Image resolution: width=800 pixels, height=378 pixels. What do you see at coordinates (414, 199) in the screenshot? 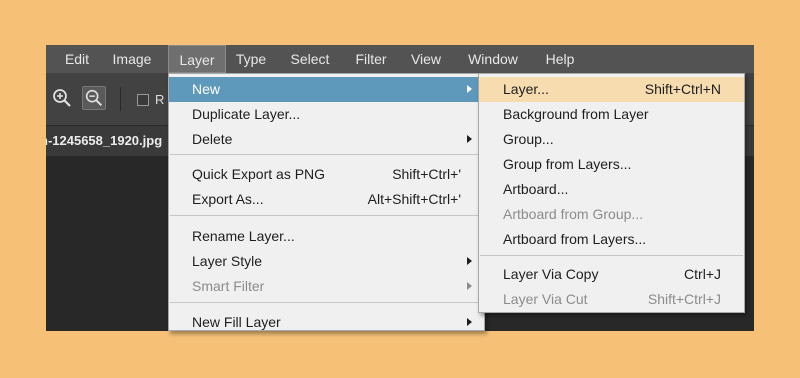
I see `menu-item-shortcut: Alt+Shift+Ctrl+'` at bounding box center [414, 199].